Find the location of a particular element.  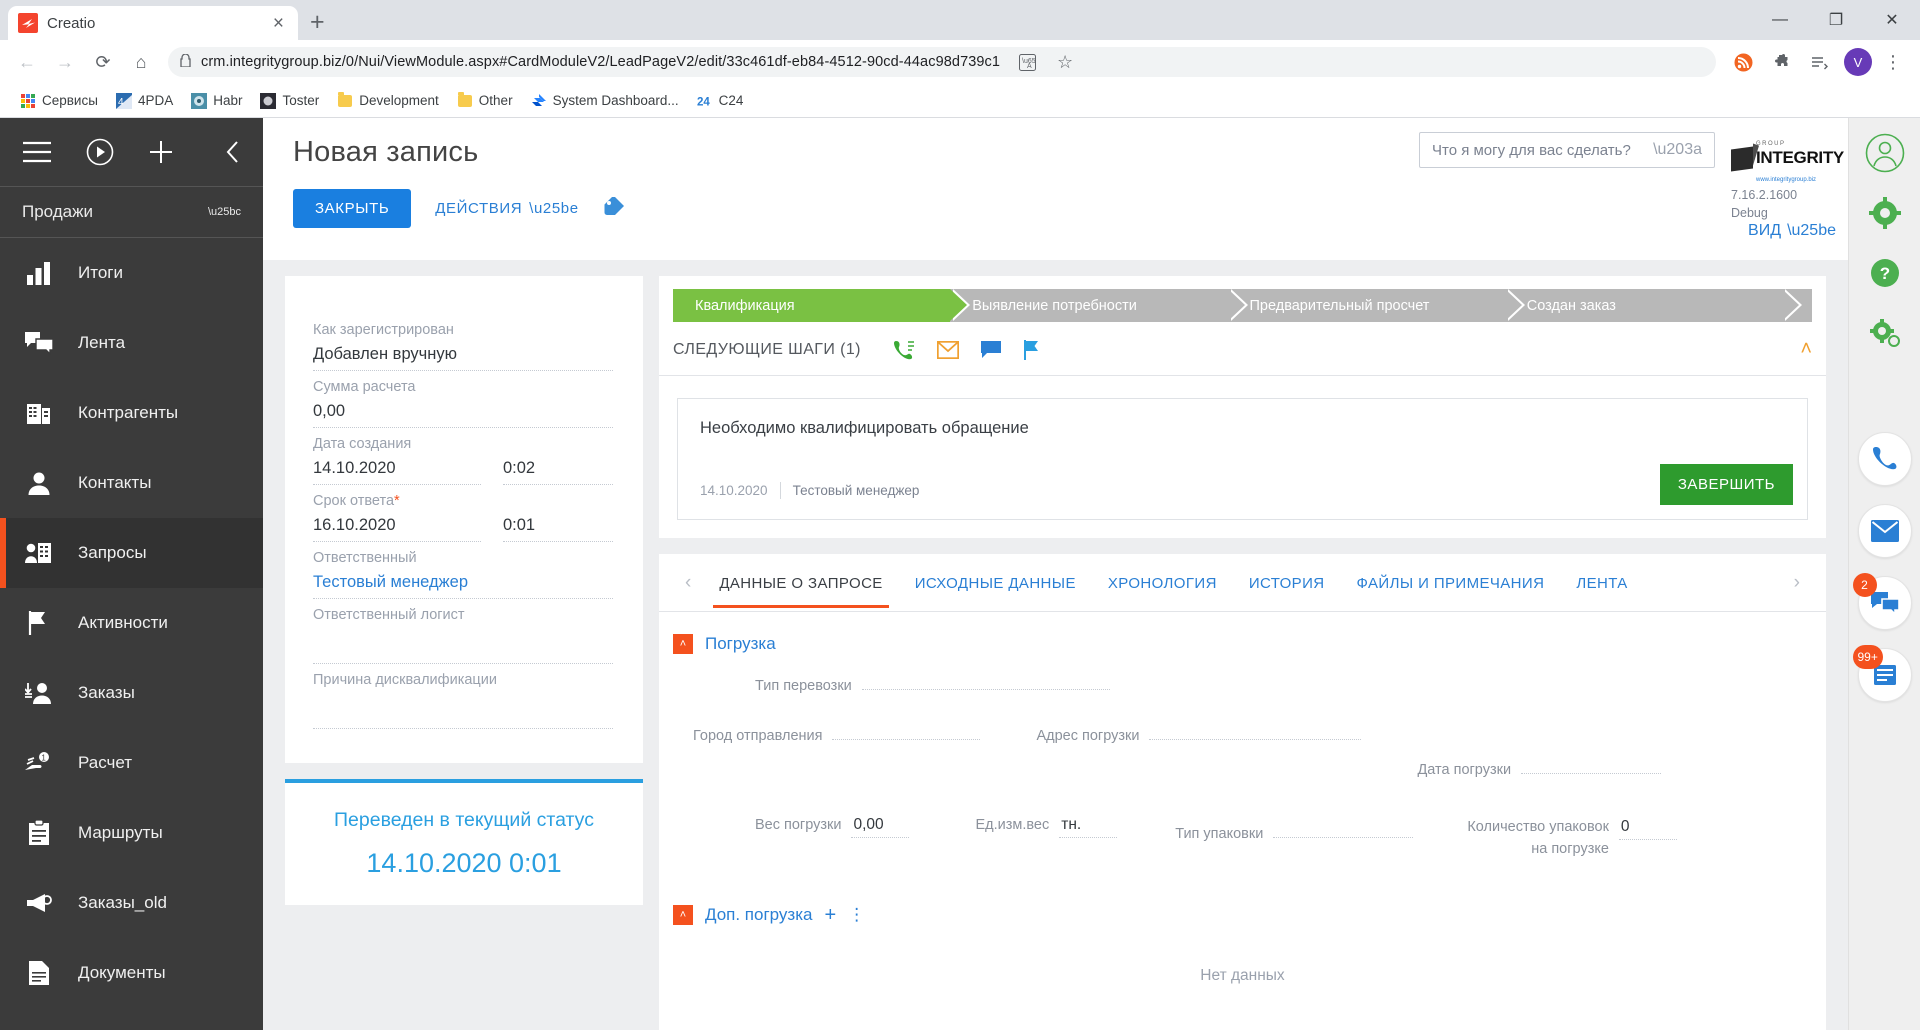

field-value: 0,00 is located at coordinates (463, 415).